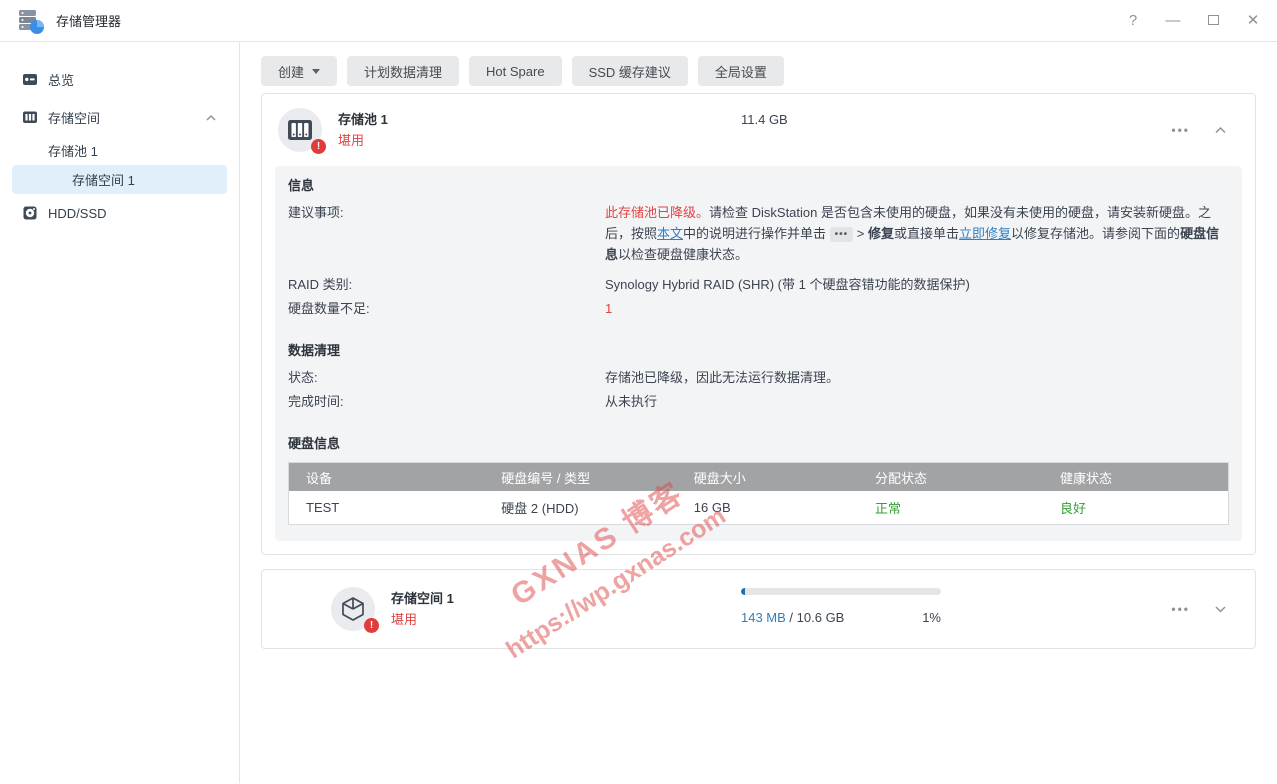  I want to click on create-button: 创建, so click(299, 71).